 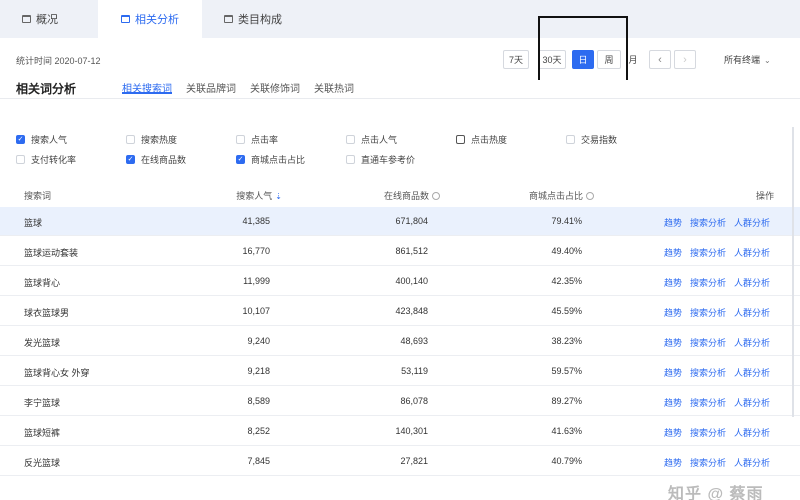 I want to click on check-icon: ✓, so click(x=240, y=159).